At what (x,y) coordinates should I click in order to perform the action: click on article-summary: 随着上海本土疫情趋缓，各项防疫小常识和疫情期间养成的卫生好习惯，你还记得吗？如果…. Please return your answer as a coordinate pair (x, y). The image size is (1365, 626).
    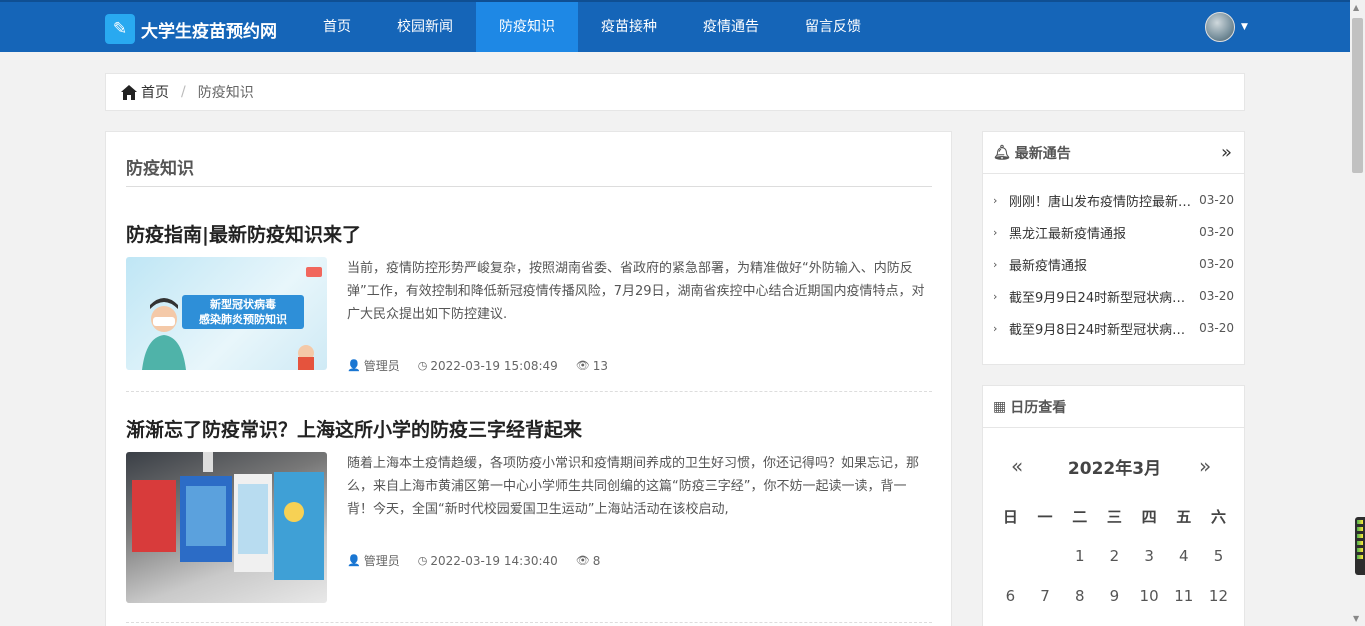
    Looking at the image, I should click on (633, 486).